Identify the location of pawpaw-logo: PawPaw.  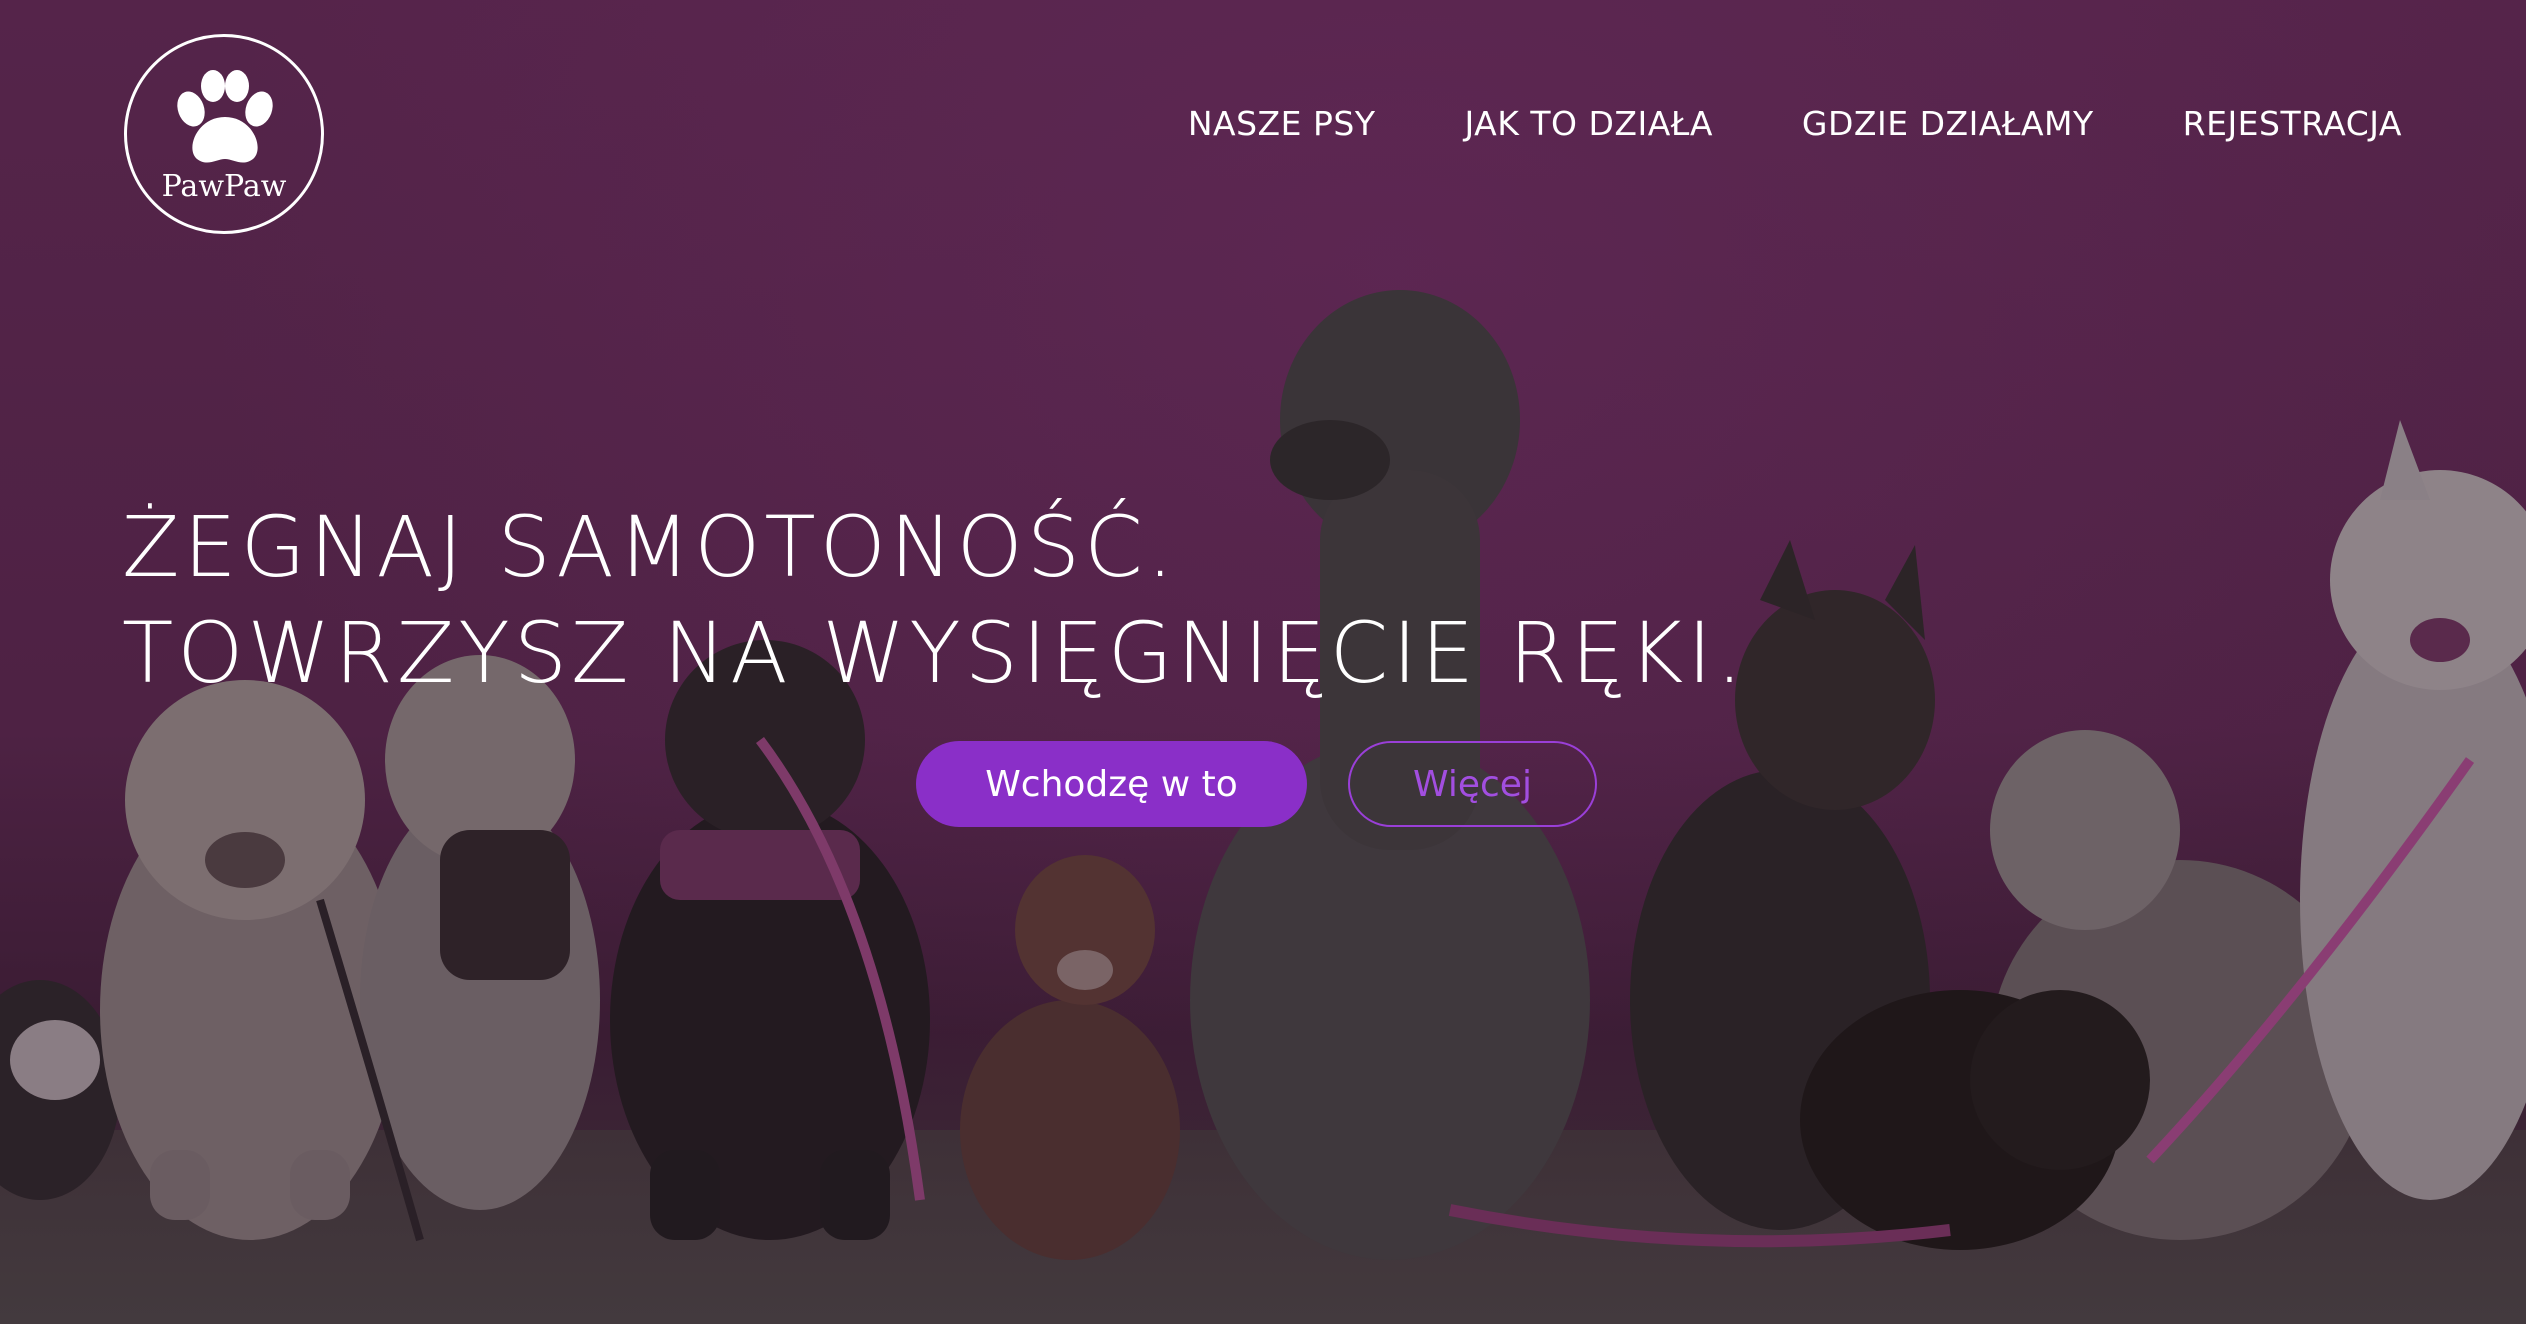
(224, 134).